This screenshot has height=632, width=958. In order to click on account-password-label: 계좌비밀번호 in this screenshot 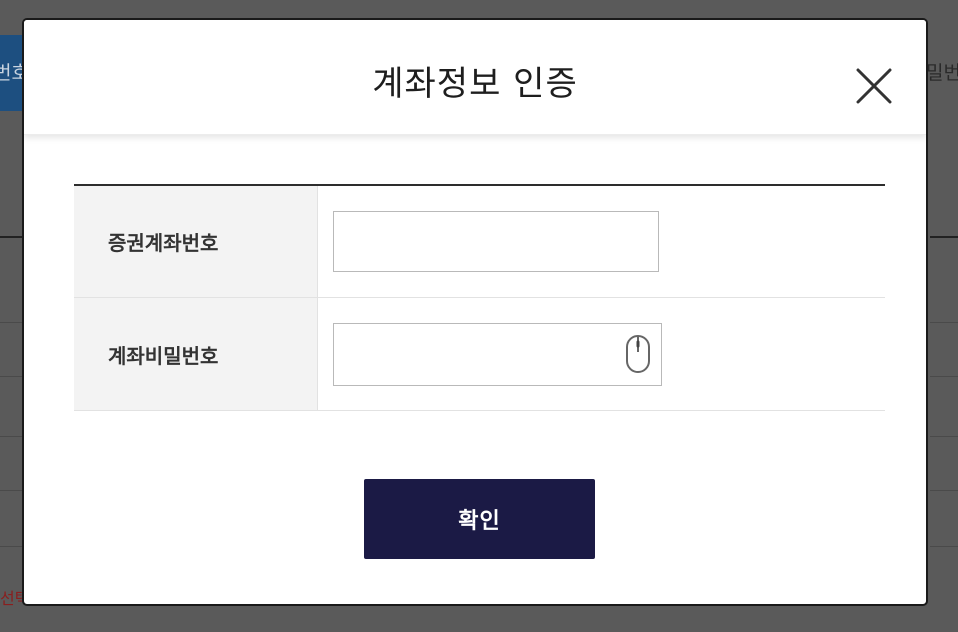, I will do `click(196, 354)`.